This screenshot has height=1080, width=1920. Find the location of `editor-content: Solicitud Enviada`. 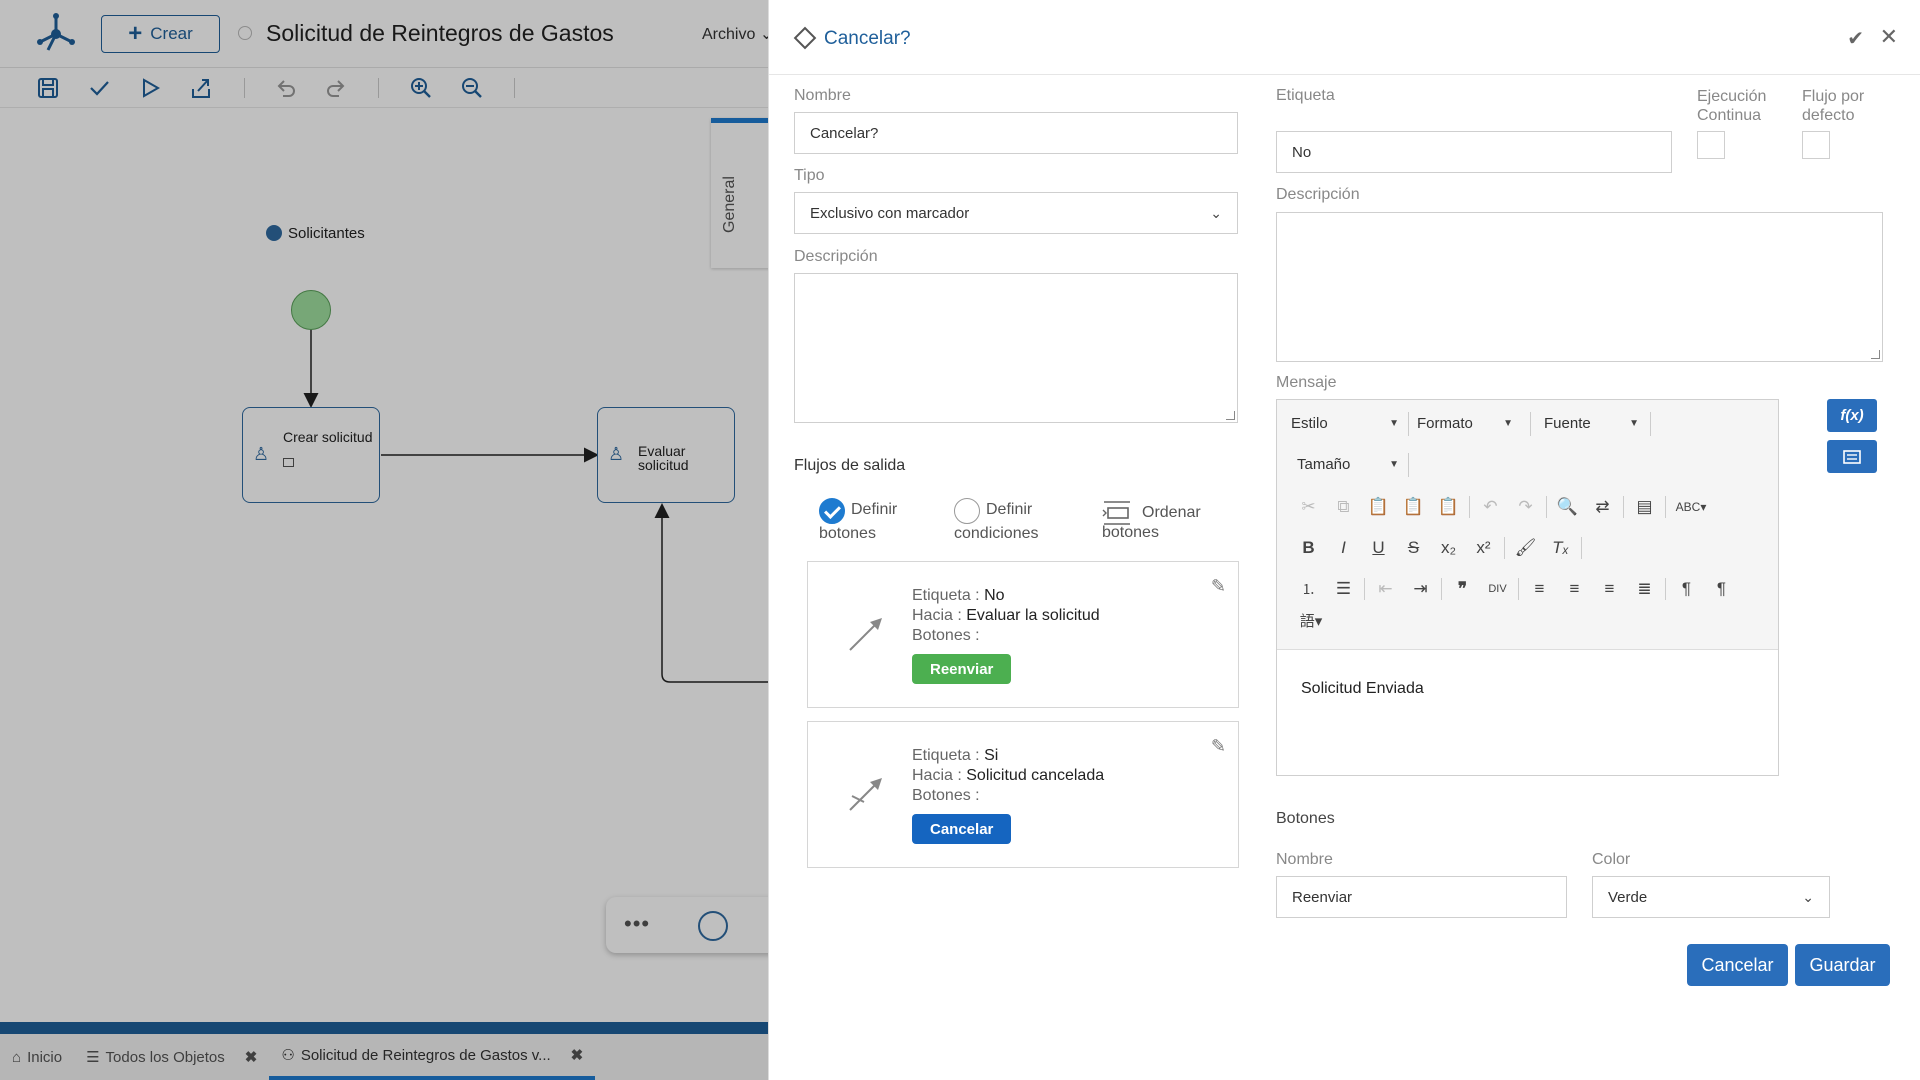

editor-content: Solicitud Enviada is located at coordinates (1362, 689).